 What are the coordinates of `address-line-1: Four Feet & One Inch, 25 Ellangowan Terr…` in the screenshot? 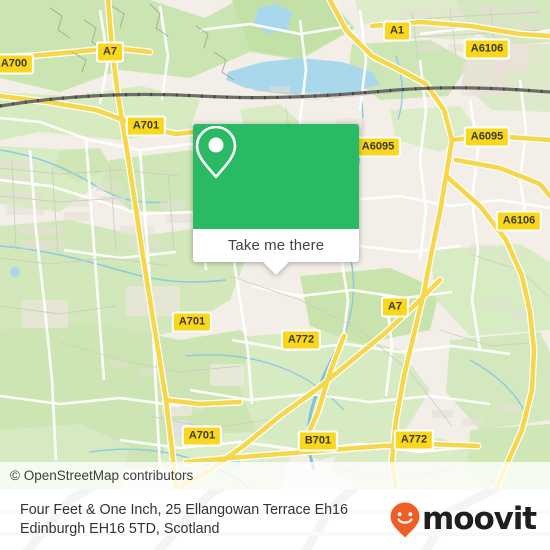 It's located at (184, 509).